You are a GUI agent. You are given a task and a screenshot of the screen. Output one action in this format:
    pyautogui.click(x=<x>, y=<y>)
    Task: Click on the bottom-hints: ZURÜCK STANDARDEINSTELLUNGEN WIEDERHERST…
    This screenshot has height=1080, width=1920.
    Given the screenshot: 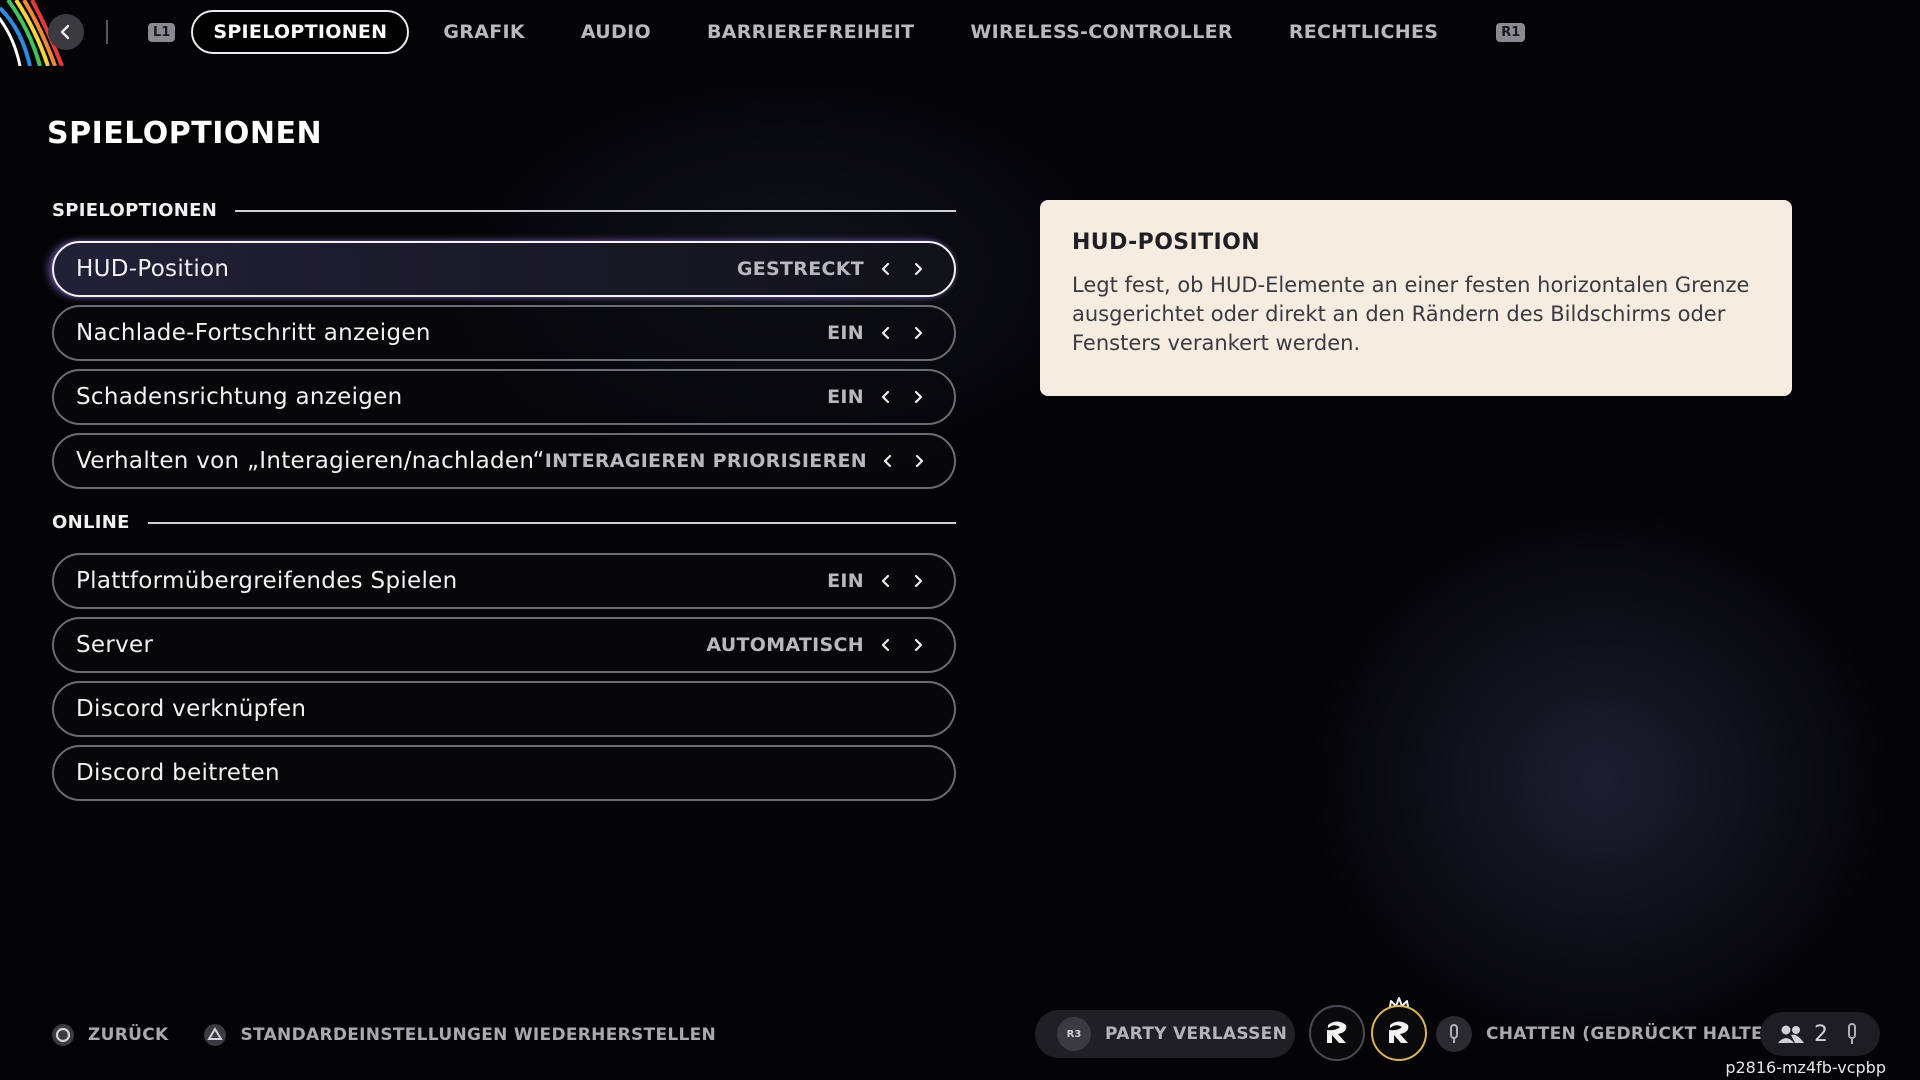 What is the action you would take?
    pyautogui.click(x=400, y=1035)
    